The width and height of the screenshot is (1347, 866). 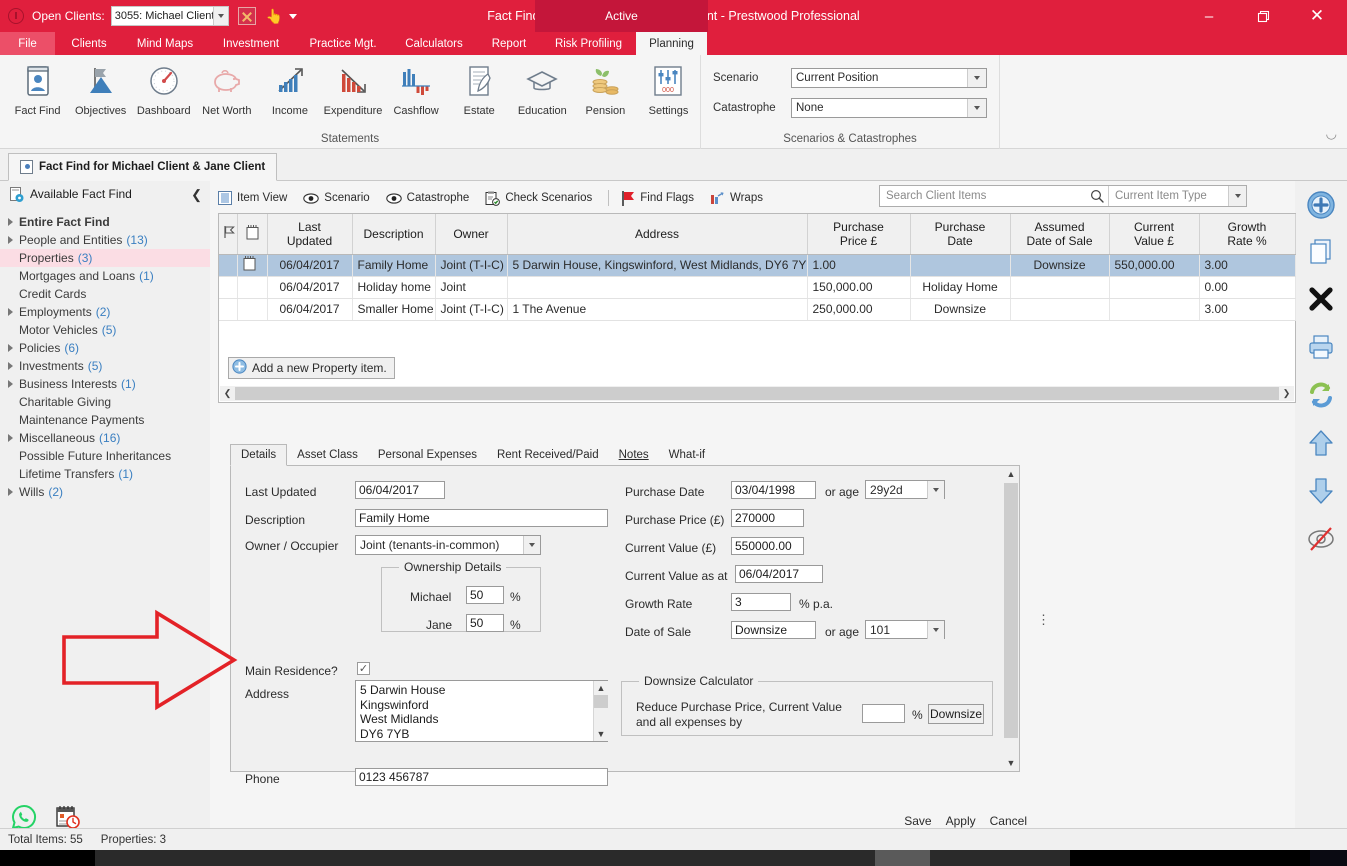 What do you see at coordinates (960, 287) in the screenshot?
I see `cell-purchase-date: Holiday Home` at bounding box center [960, 287].